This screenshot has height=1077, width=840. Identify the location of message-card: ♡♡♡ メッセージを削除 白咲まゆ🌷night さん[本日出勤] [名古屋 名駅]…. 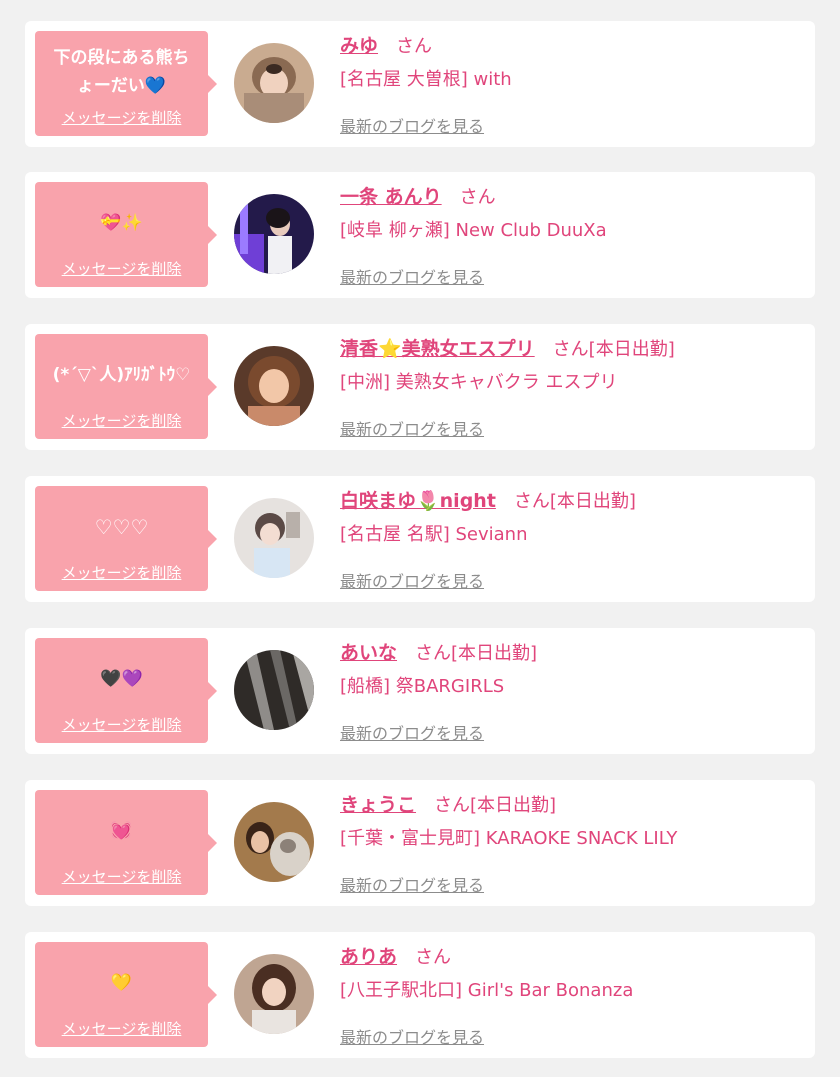
(420, 539).